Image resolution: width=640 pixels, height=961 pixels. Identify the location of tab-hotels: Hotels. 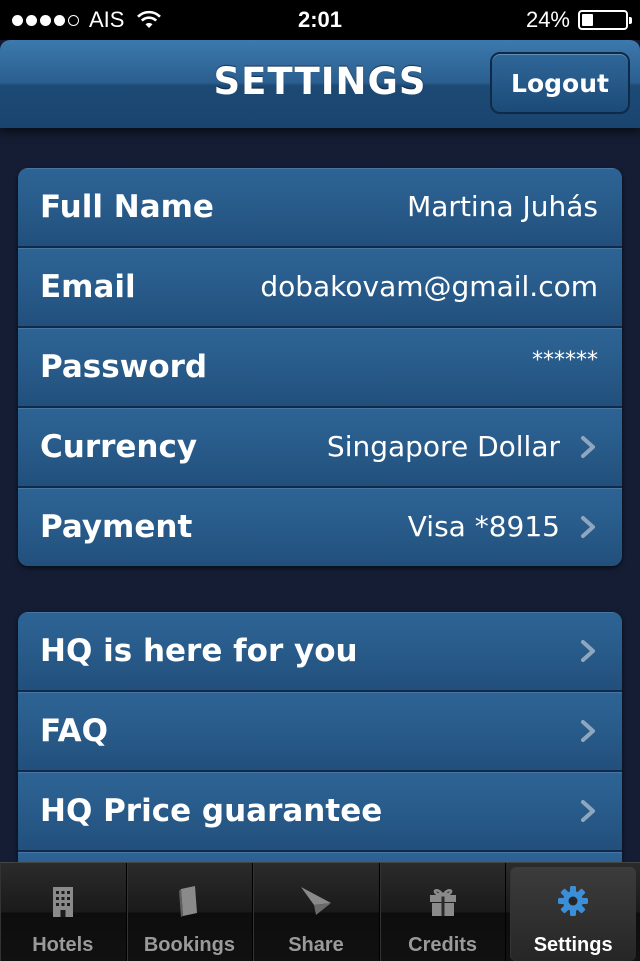
(63, 912).